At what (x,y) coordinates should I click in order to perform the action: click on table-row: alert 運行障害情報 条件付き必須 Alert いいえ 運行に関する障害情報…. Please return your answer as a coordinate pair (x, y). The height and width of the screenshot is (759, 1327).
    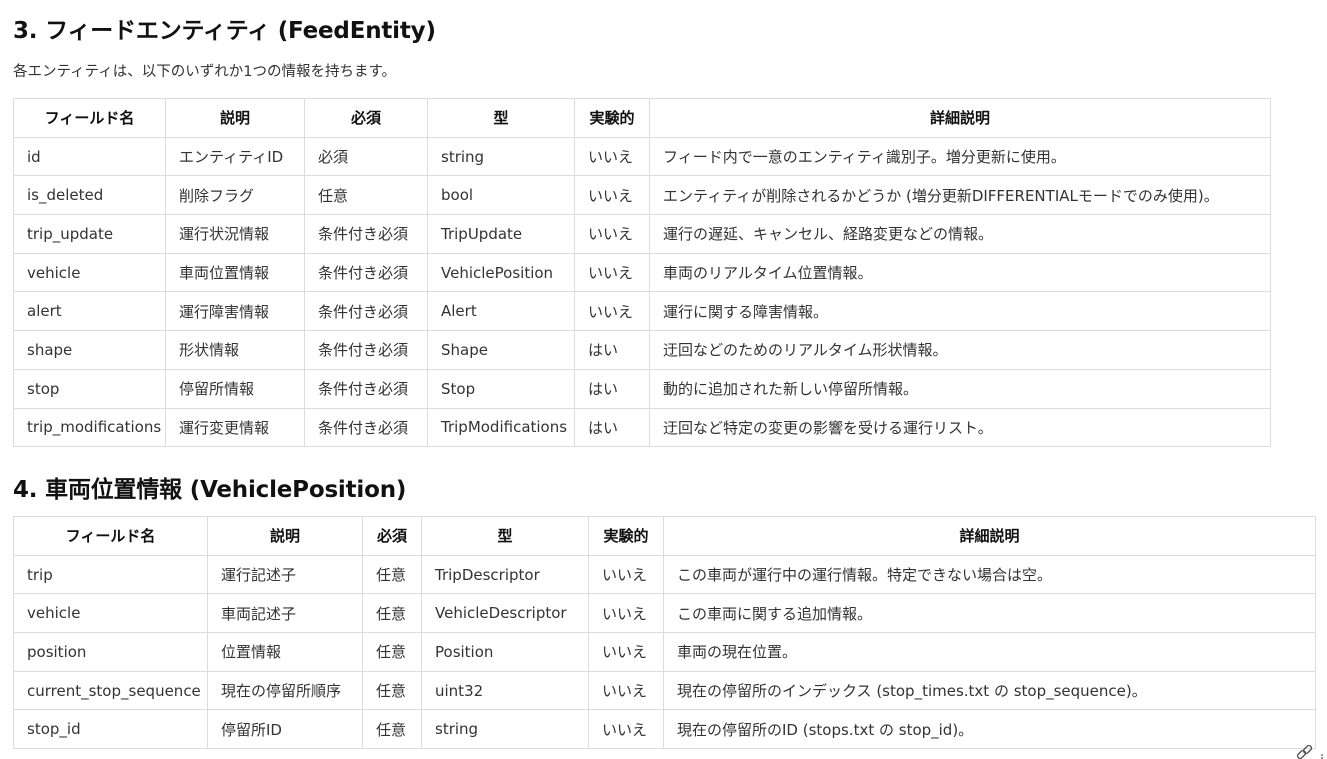
    Looking at the image, I should click on (642, 311).